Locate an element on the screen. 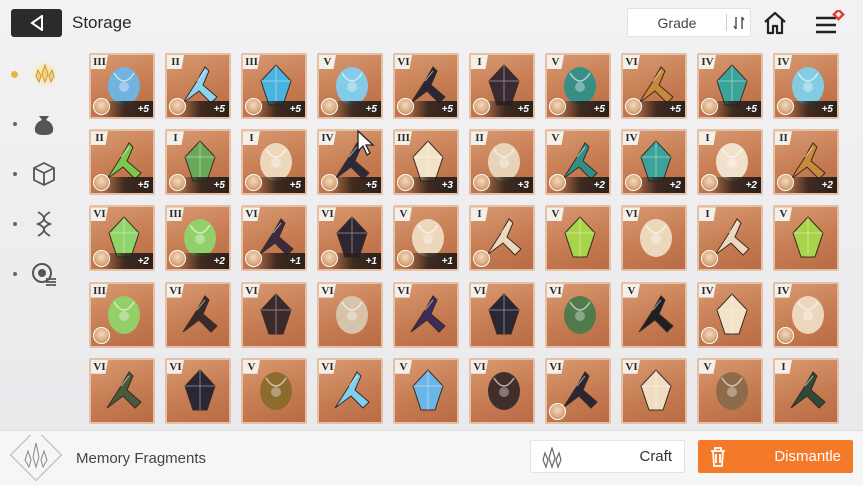 This screenshot has height=485, width=863. sidebar-item-cubes is located at coordinates (40, 174).